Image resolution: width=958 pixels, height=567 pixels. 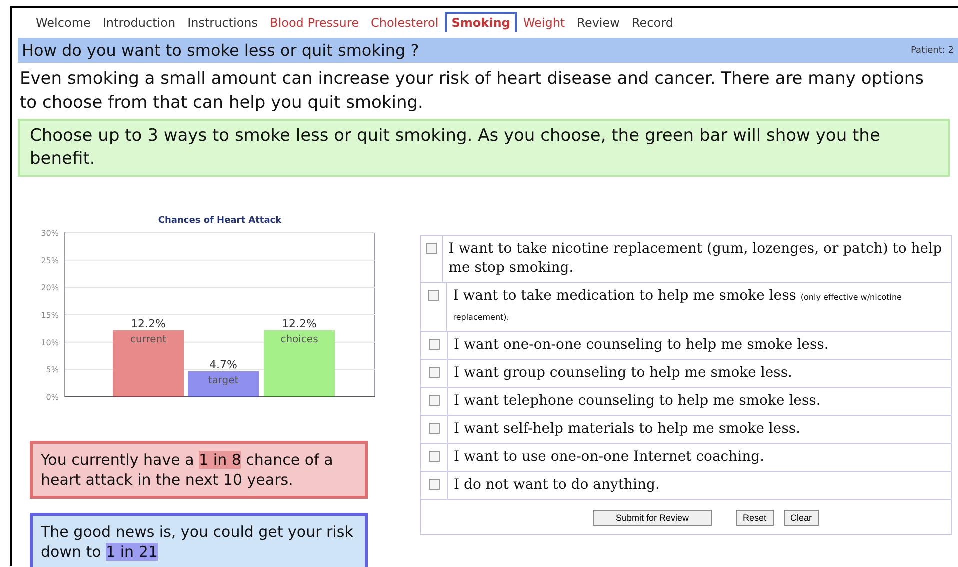 What do you see at coordinates (755, 518) in the screenshot?
I see `button: Reset` at bounding box center [755, 518].